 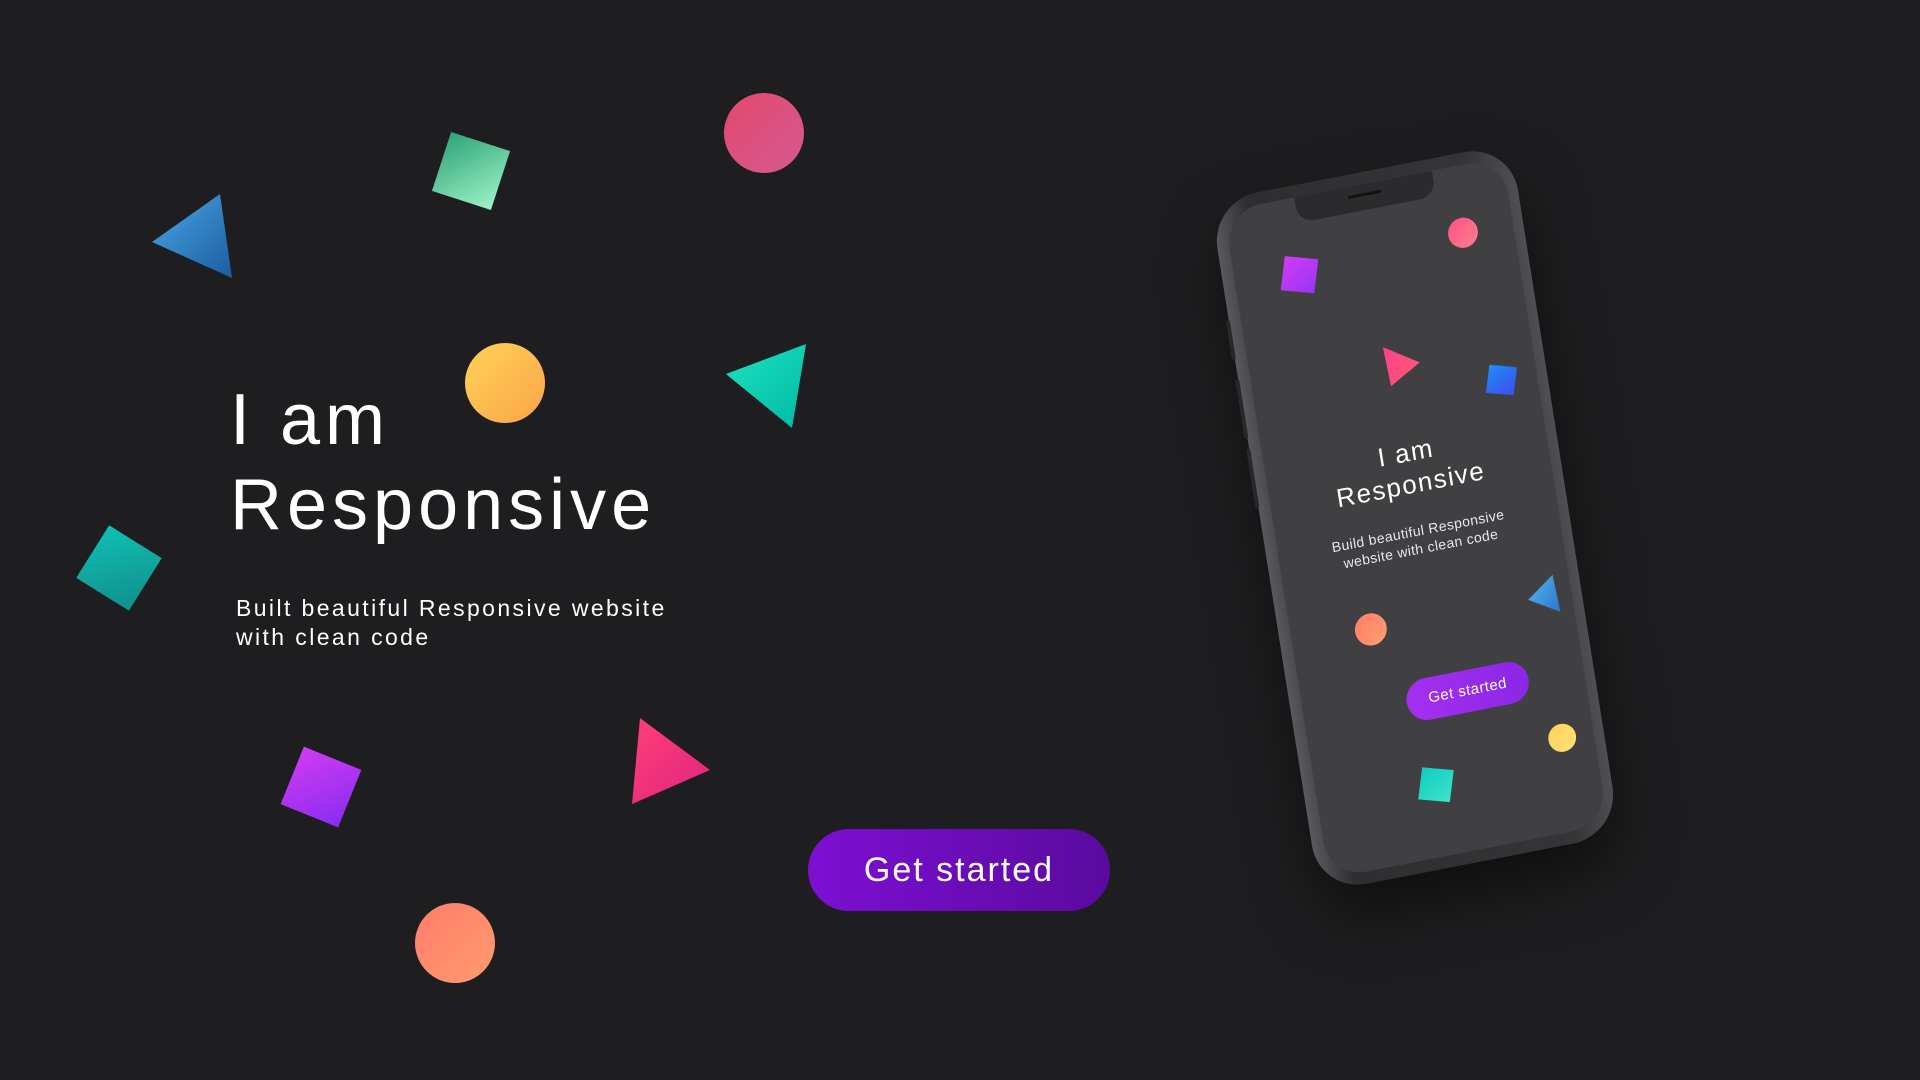 I want to click on phone-speaker, so click(x=1364, y=194).